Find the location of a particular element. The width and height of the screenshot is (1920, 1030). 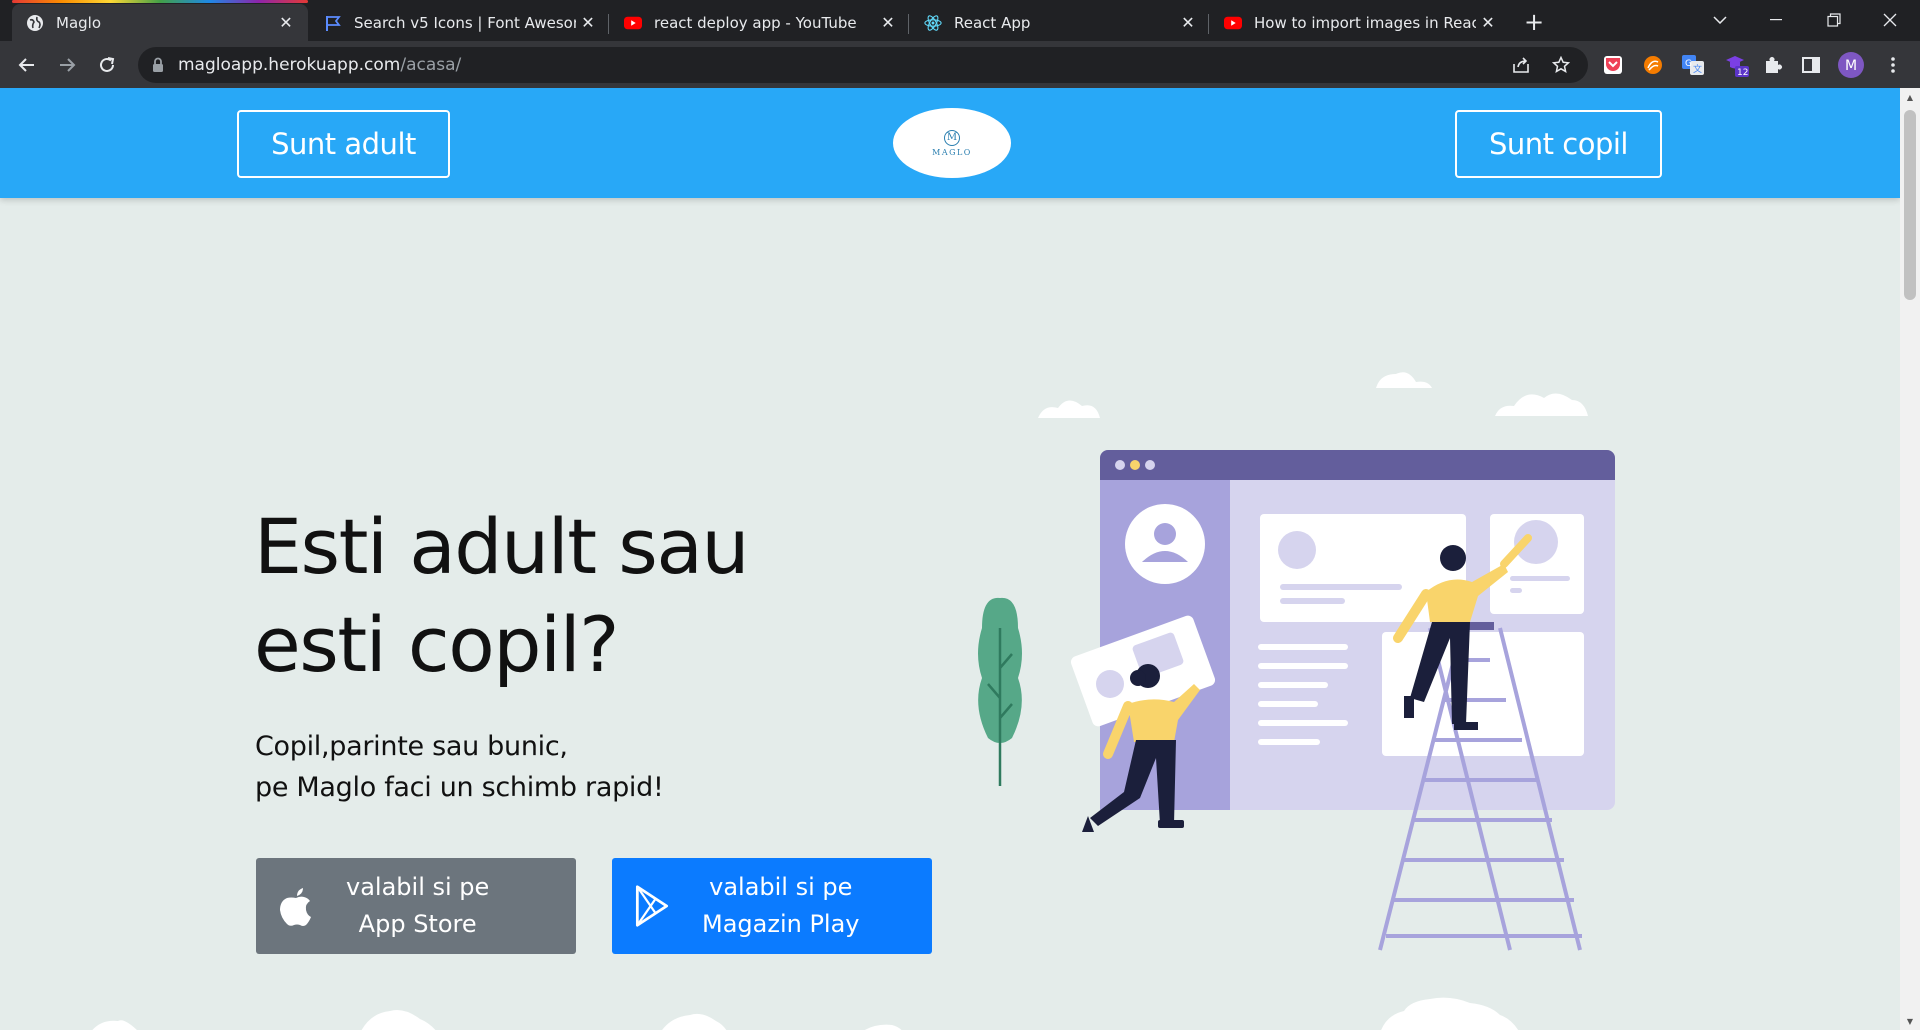

svg-text: G is located at coordinates (1688, 64).